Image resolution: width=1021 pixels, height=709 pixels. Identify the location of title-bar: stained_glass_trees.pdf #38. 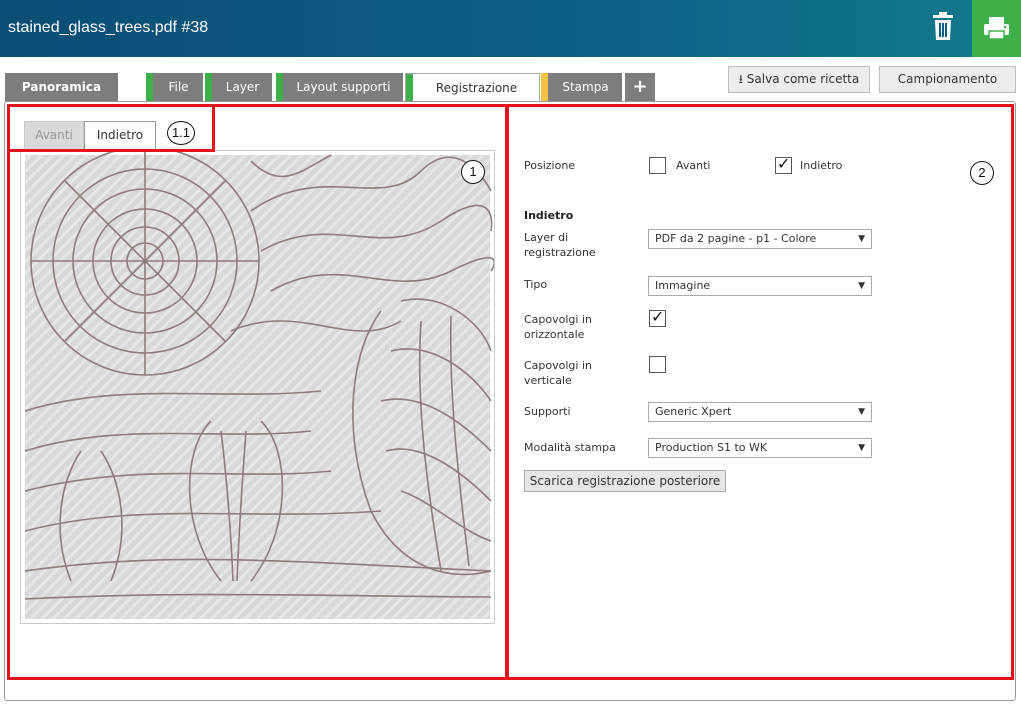
(510, 28).